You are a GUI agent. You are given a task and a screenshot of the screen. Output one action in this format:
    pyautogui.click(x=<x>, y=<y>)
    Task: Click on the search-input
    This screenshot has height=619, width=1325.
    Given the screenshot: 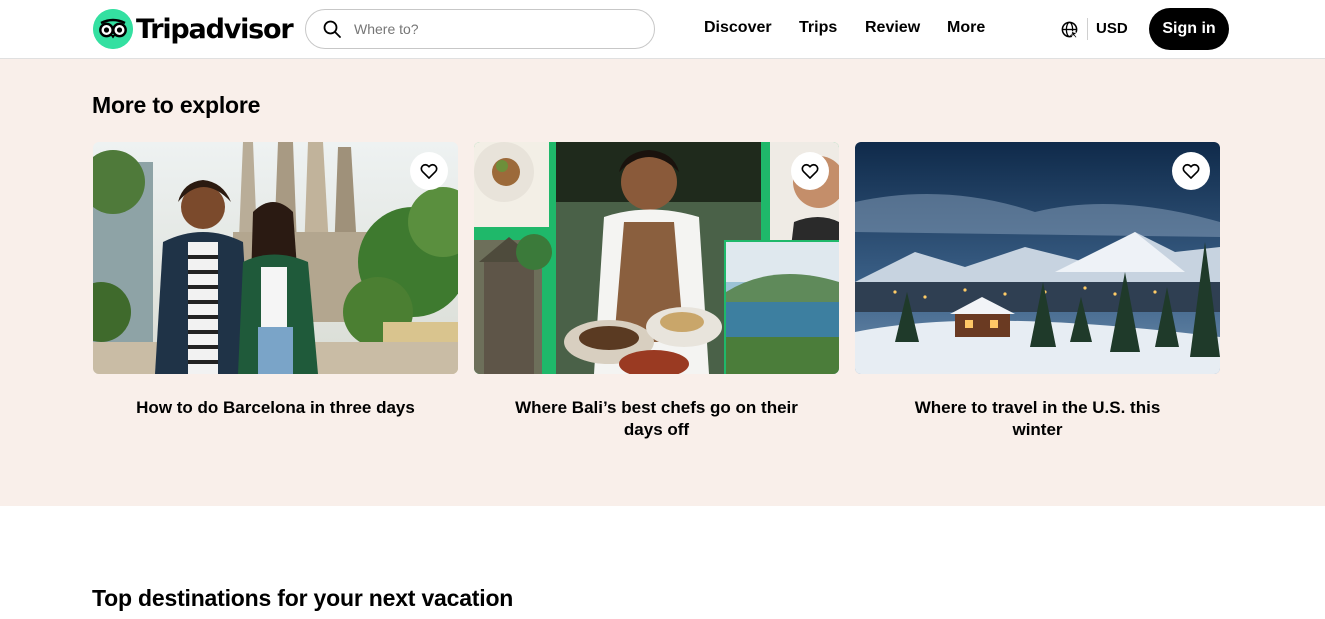 What is the action you would take?
    pyautogui.click(x=492, y=29)
    